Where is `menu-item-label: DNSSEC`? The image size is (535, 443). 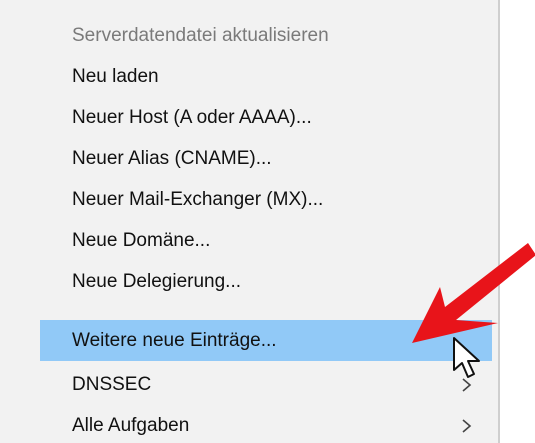
menu-item-label: DNSSEC is located at coordinates (112, 384).